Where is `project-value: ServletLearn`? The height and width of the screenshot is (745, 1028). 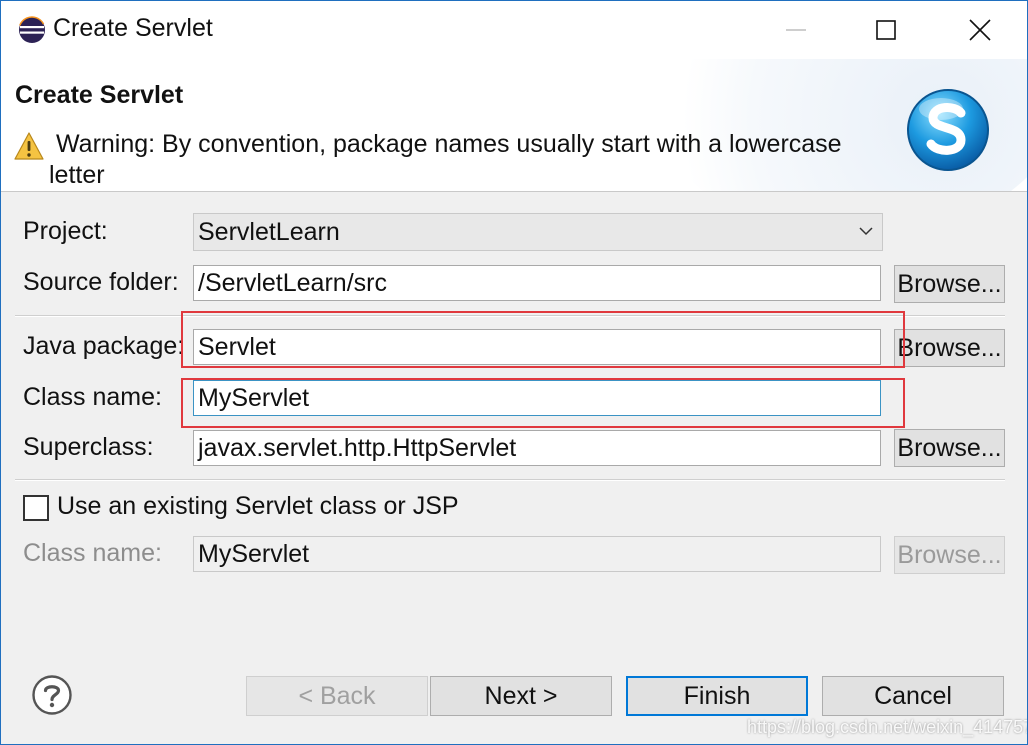
project-value: ServletLearn is located at coordinates (269, 232).